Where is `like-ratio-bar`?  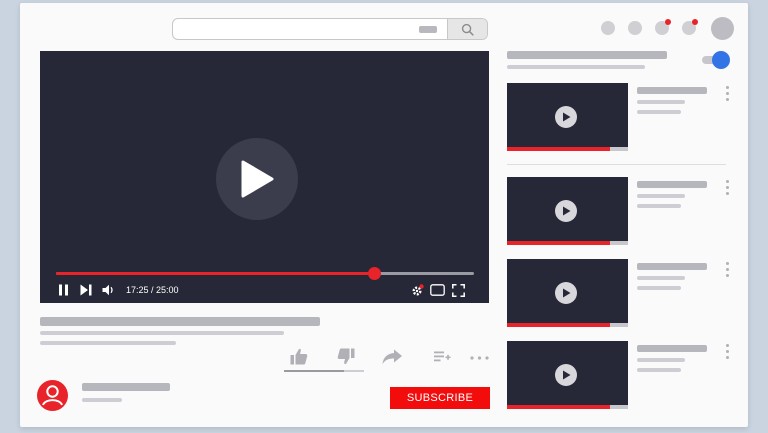
like-ratio-bar is located at coordinates (324, 371).